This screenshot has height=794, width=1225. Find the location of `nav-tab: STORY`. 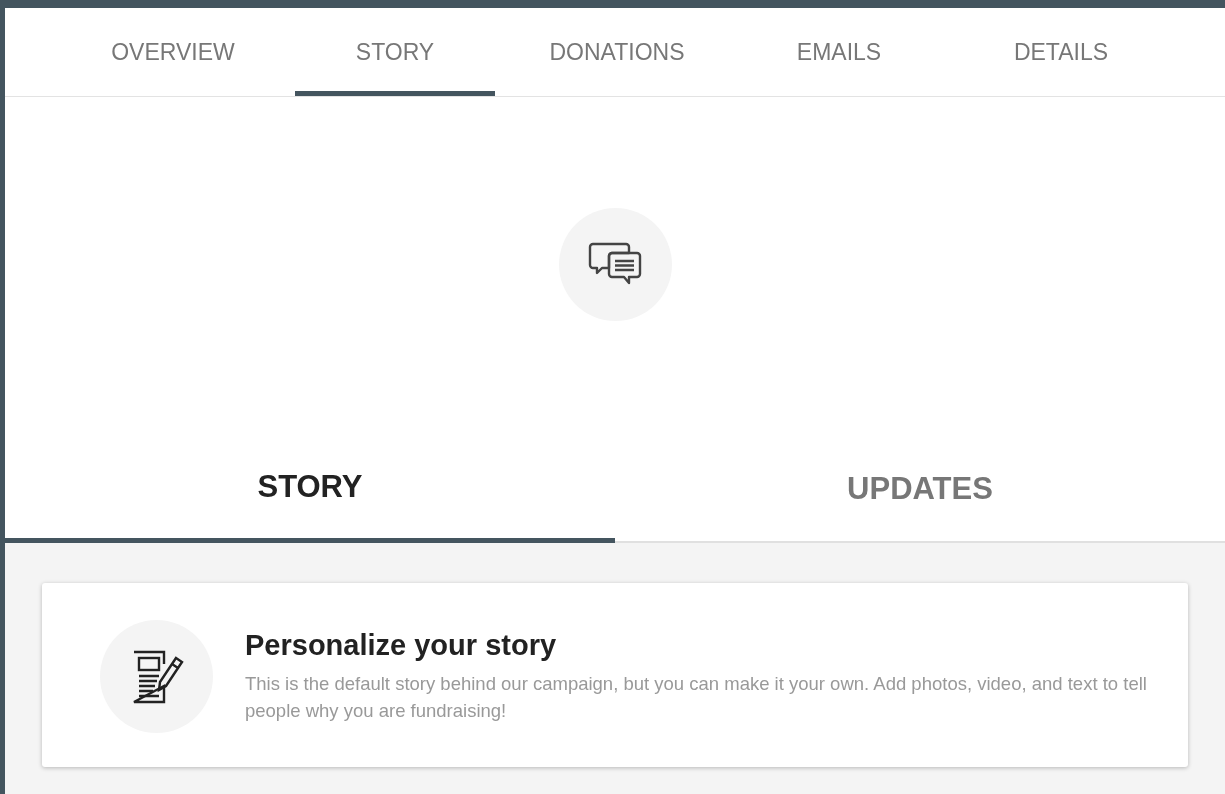

nav-tab: STORY is located at coordinates (395, 52).